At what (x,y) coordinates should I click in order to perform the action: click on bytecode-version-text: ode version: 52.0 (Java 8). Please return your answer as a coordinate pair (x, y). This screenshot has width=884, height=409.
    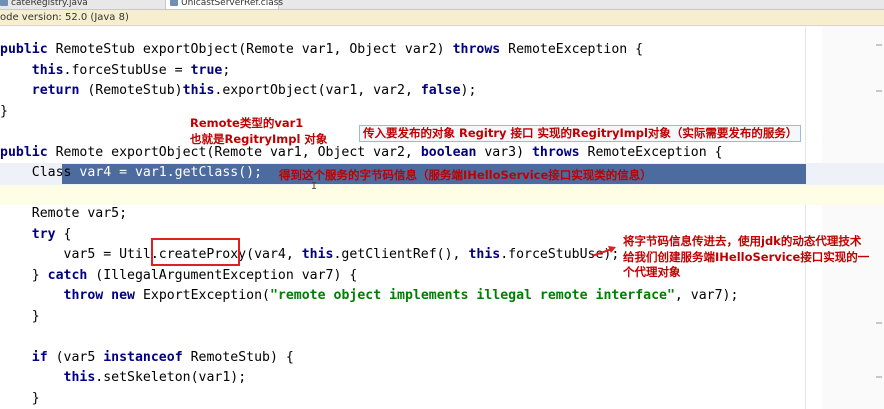
    Looking at the image, I should click on (64, 17).